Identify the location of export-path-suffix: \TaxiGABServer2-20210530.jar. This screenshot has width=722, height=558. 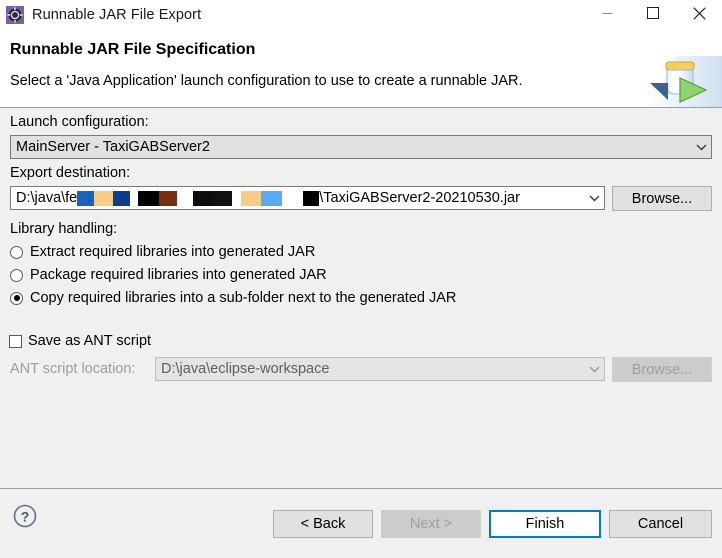
(419, 197).